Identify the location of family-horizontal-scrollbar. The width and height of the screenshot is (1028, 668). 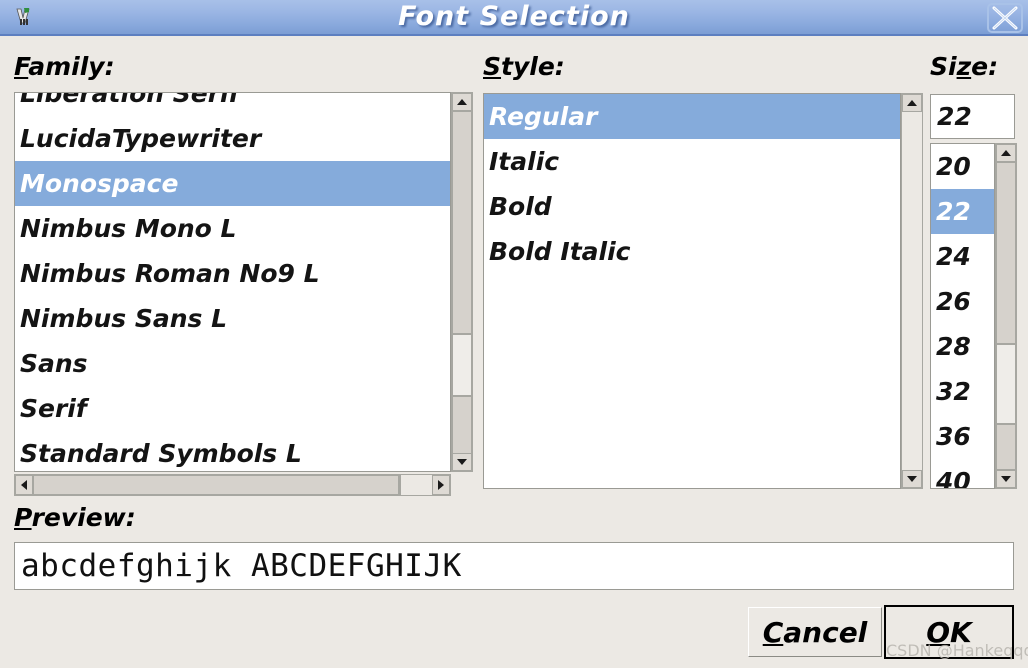
(232, 485).